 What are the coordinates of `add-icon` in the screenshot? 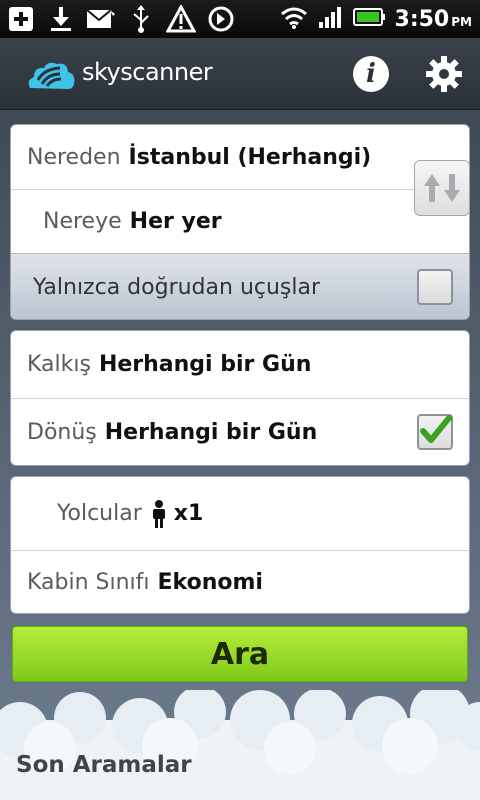 It's located at (21, 19).